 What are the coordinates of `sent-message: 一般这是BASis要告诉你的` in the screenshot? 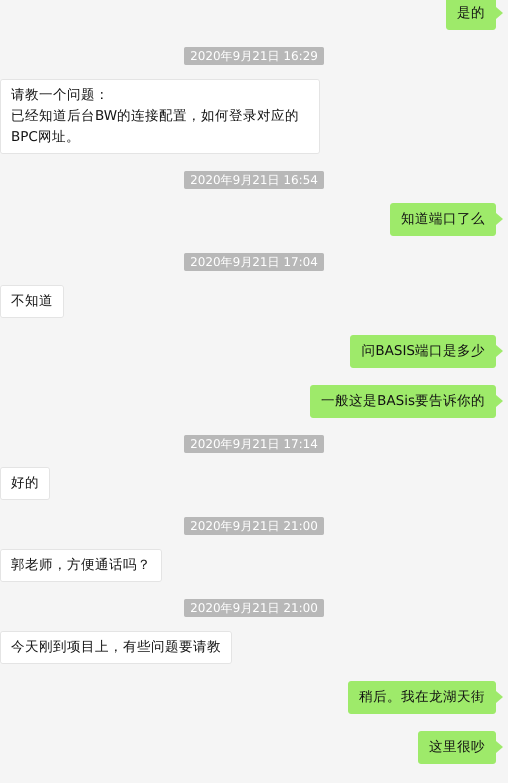 It's located at (403, 401).